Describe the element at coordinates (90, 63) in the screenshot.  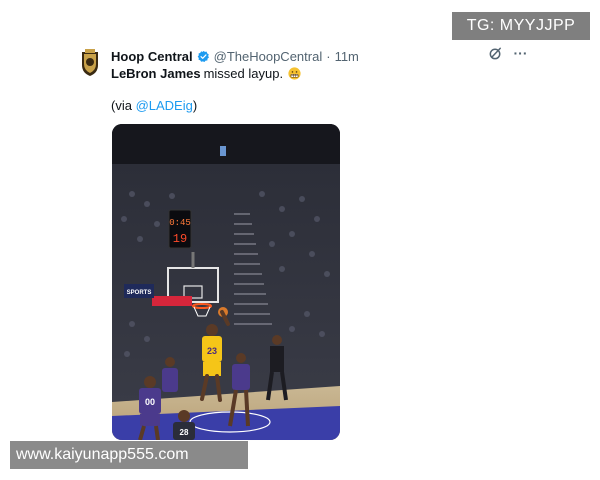
I see `avatar` at that location.